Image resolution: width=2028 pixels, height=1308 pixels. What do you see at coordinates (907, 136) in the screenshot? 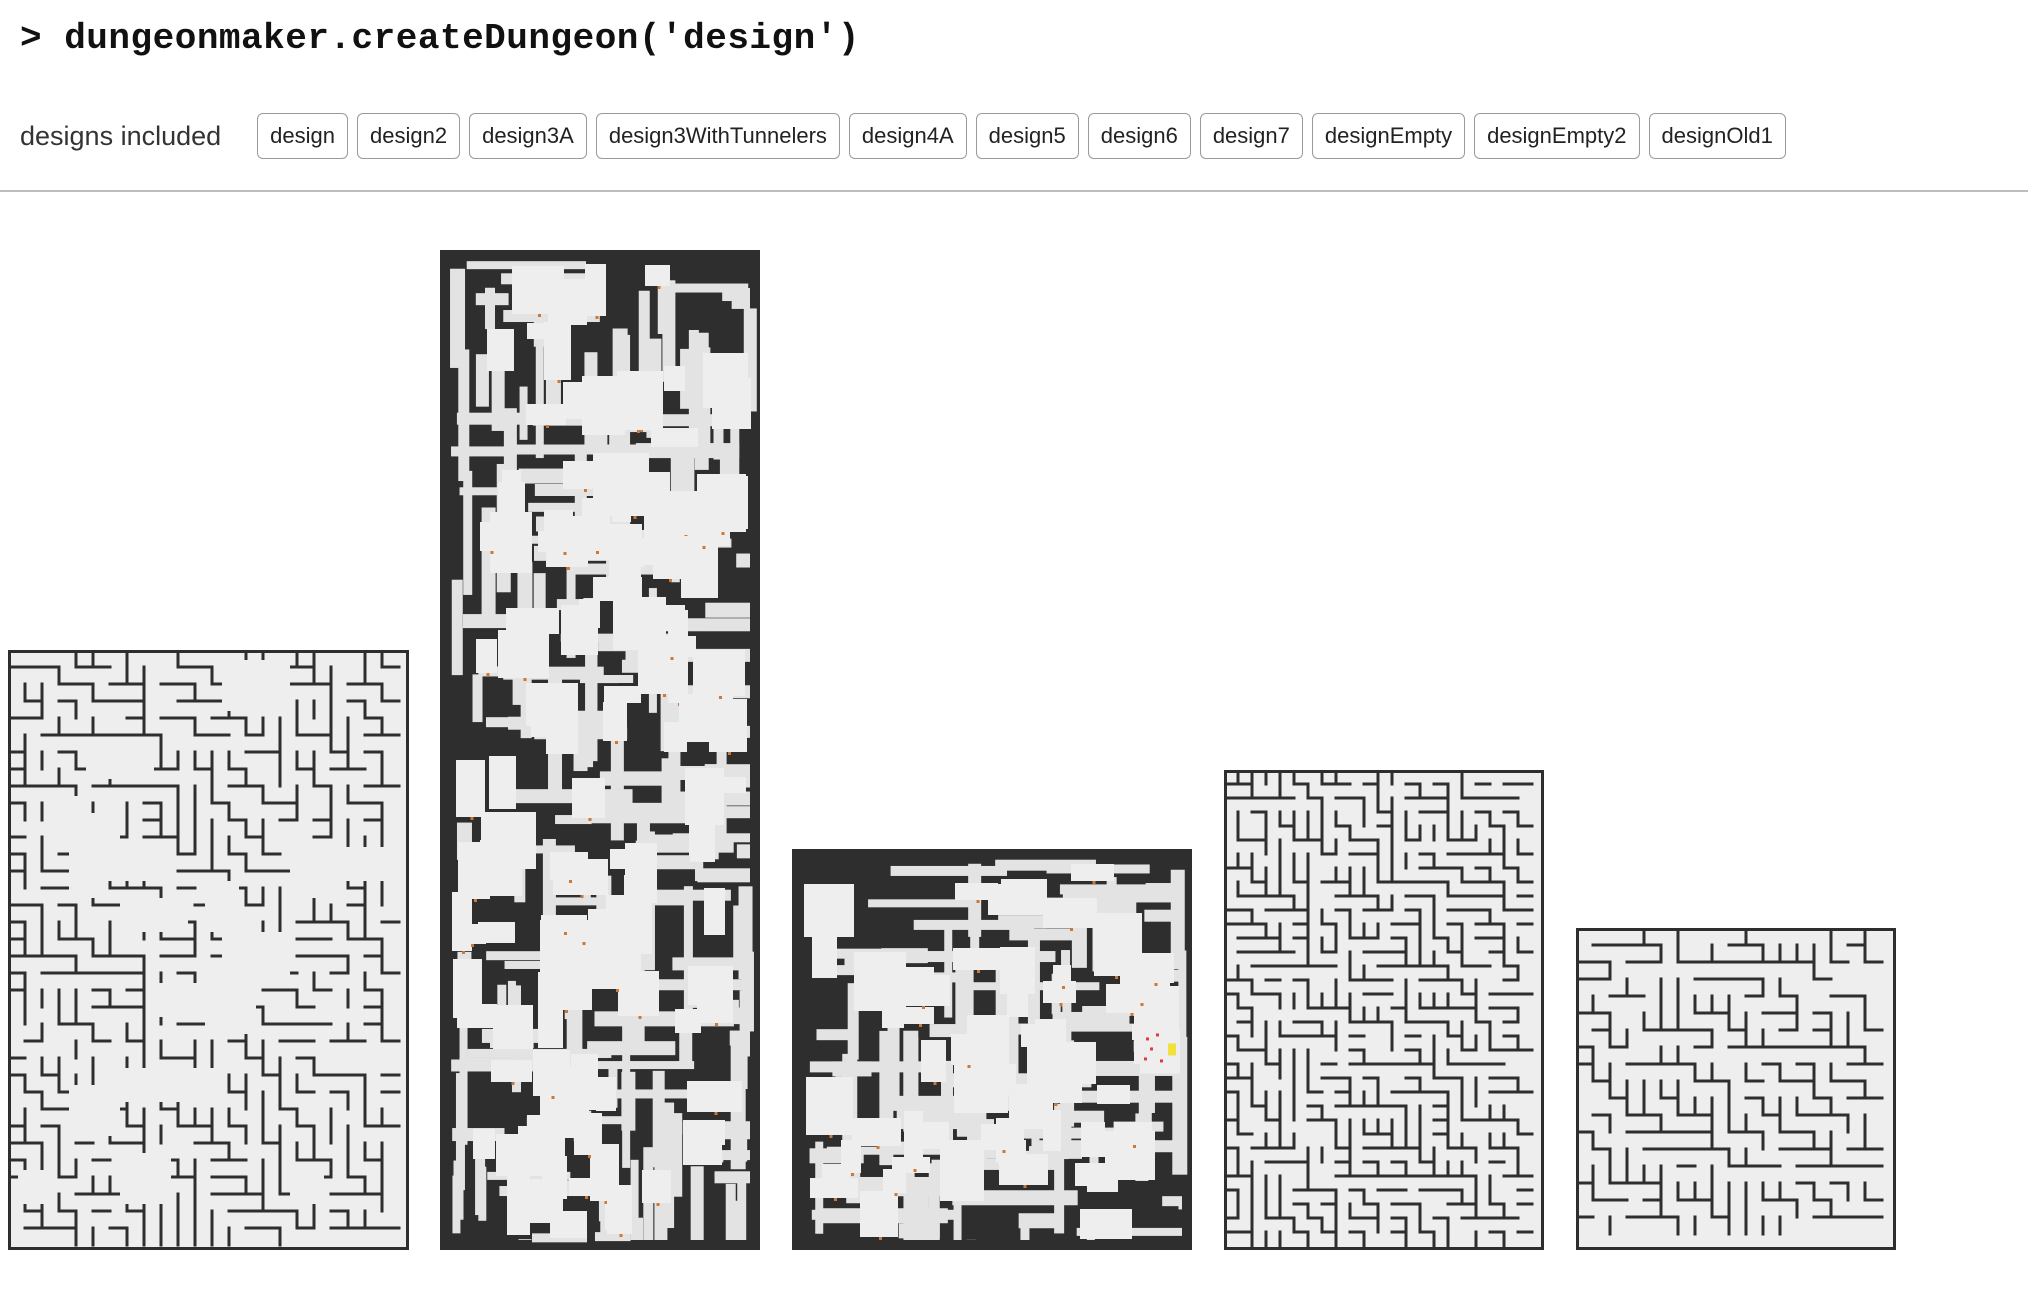
I see `design-chip-design4a: design4A` at bounding box center [907, 136].